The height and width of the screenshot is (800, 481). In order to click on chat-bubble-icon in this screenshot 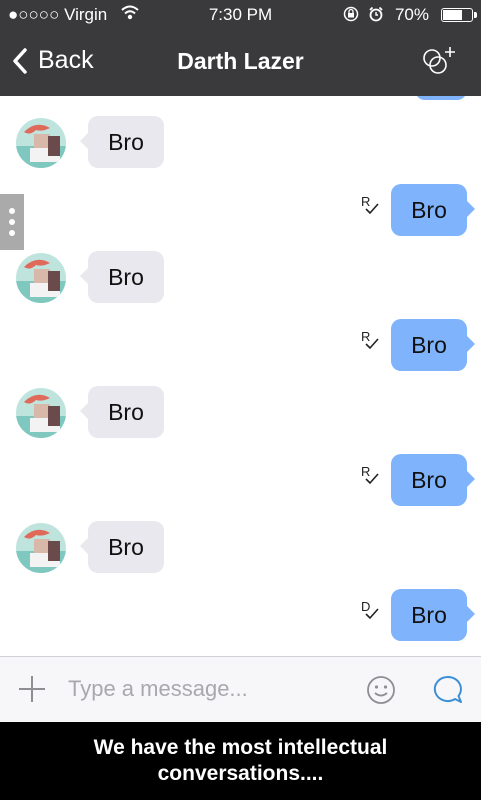, I will do `click(447, 689)`.